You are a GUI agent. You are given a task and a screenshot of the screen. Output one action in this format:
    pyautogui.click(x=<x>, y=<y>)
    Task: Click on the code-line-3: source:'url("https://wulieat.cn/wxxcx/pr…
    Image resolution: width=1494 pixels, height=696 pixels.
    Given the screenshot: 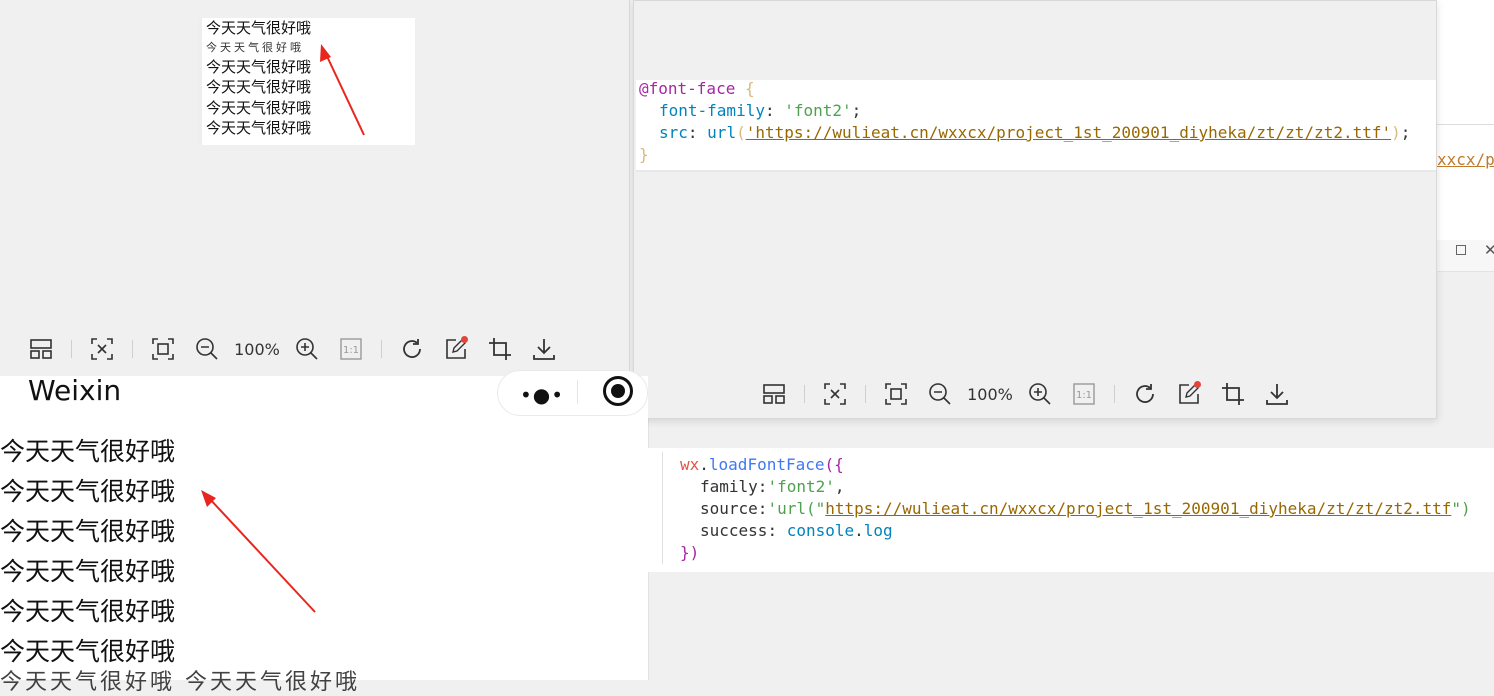 What is the action you would take?
    pyautogui.click(x=1085, y=508)
    